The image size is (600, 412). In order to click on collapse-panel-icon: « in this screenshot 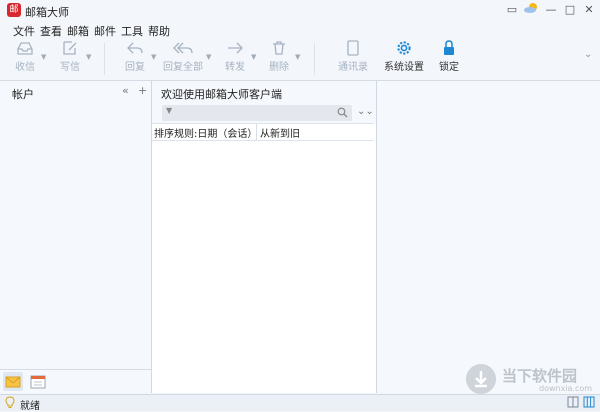, I will do `click(125, 90)`.